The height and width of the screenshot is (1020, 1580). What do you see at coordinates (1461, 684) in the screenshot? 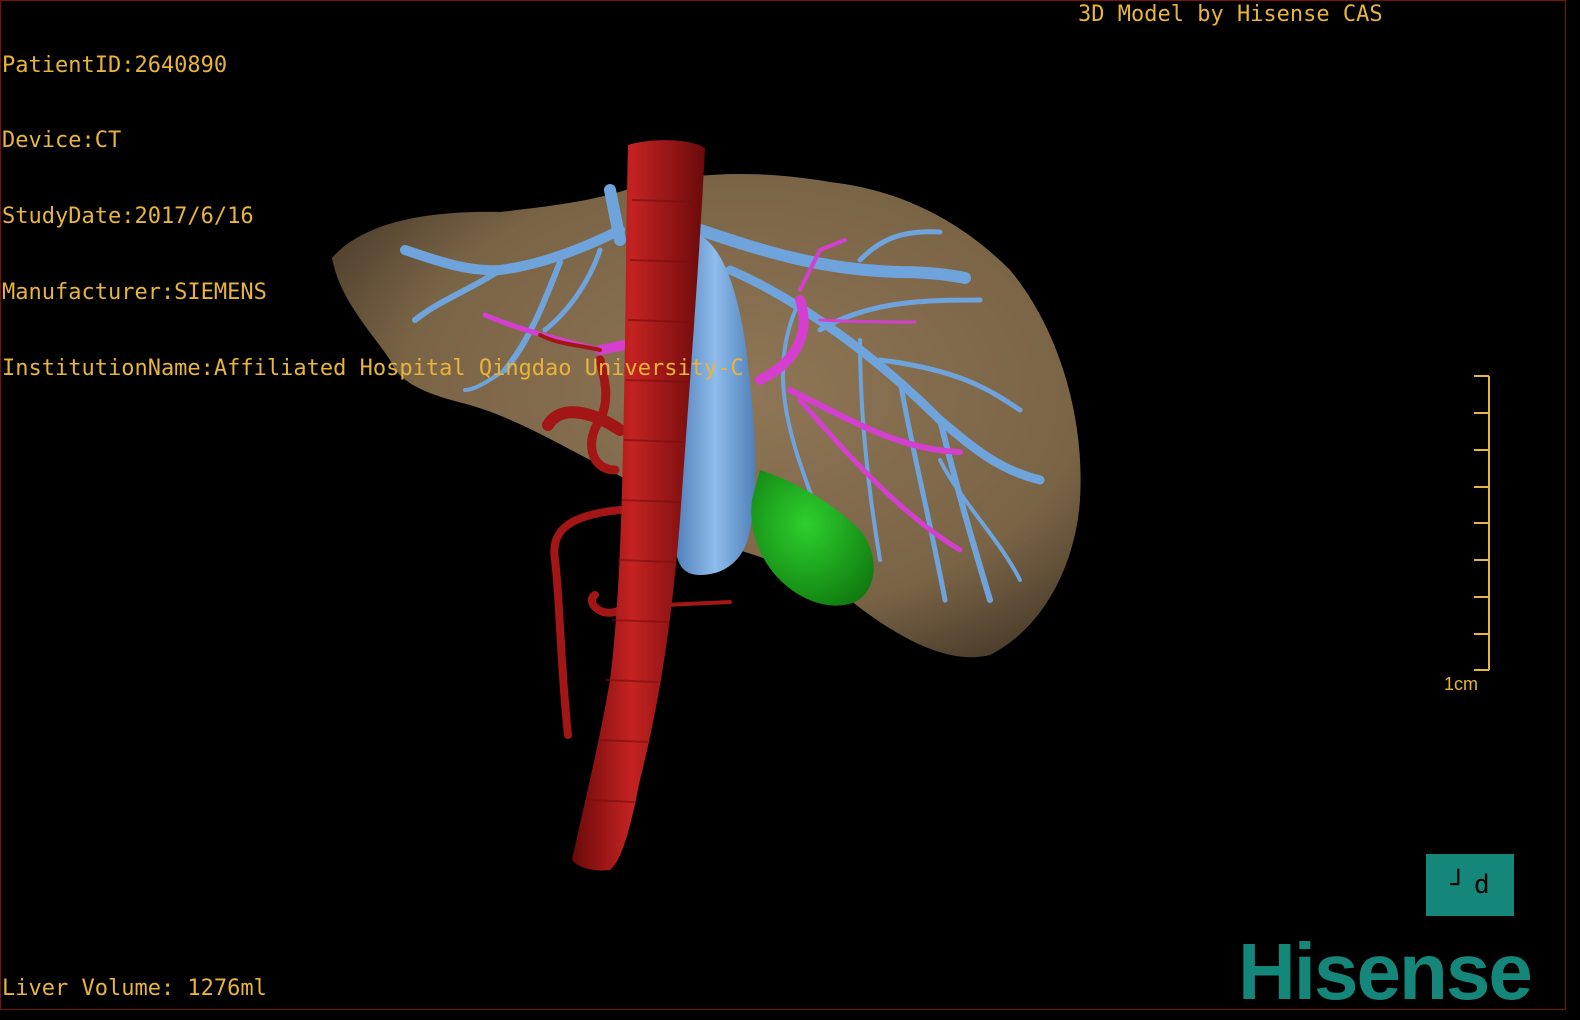
I see `scale-bar-label: 1cm` at bounding box center [1461, 684].